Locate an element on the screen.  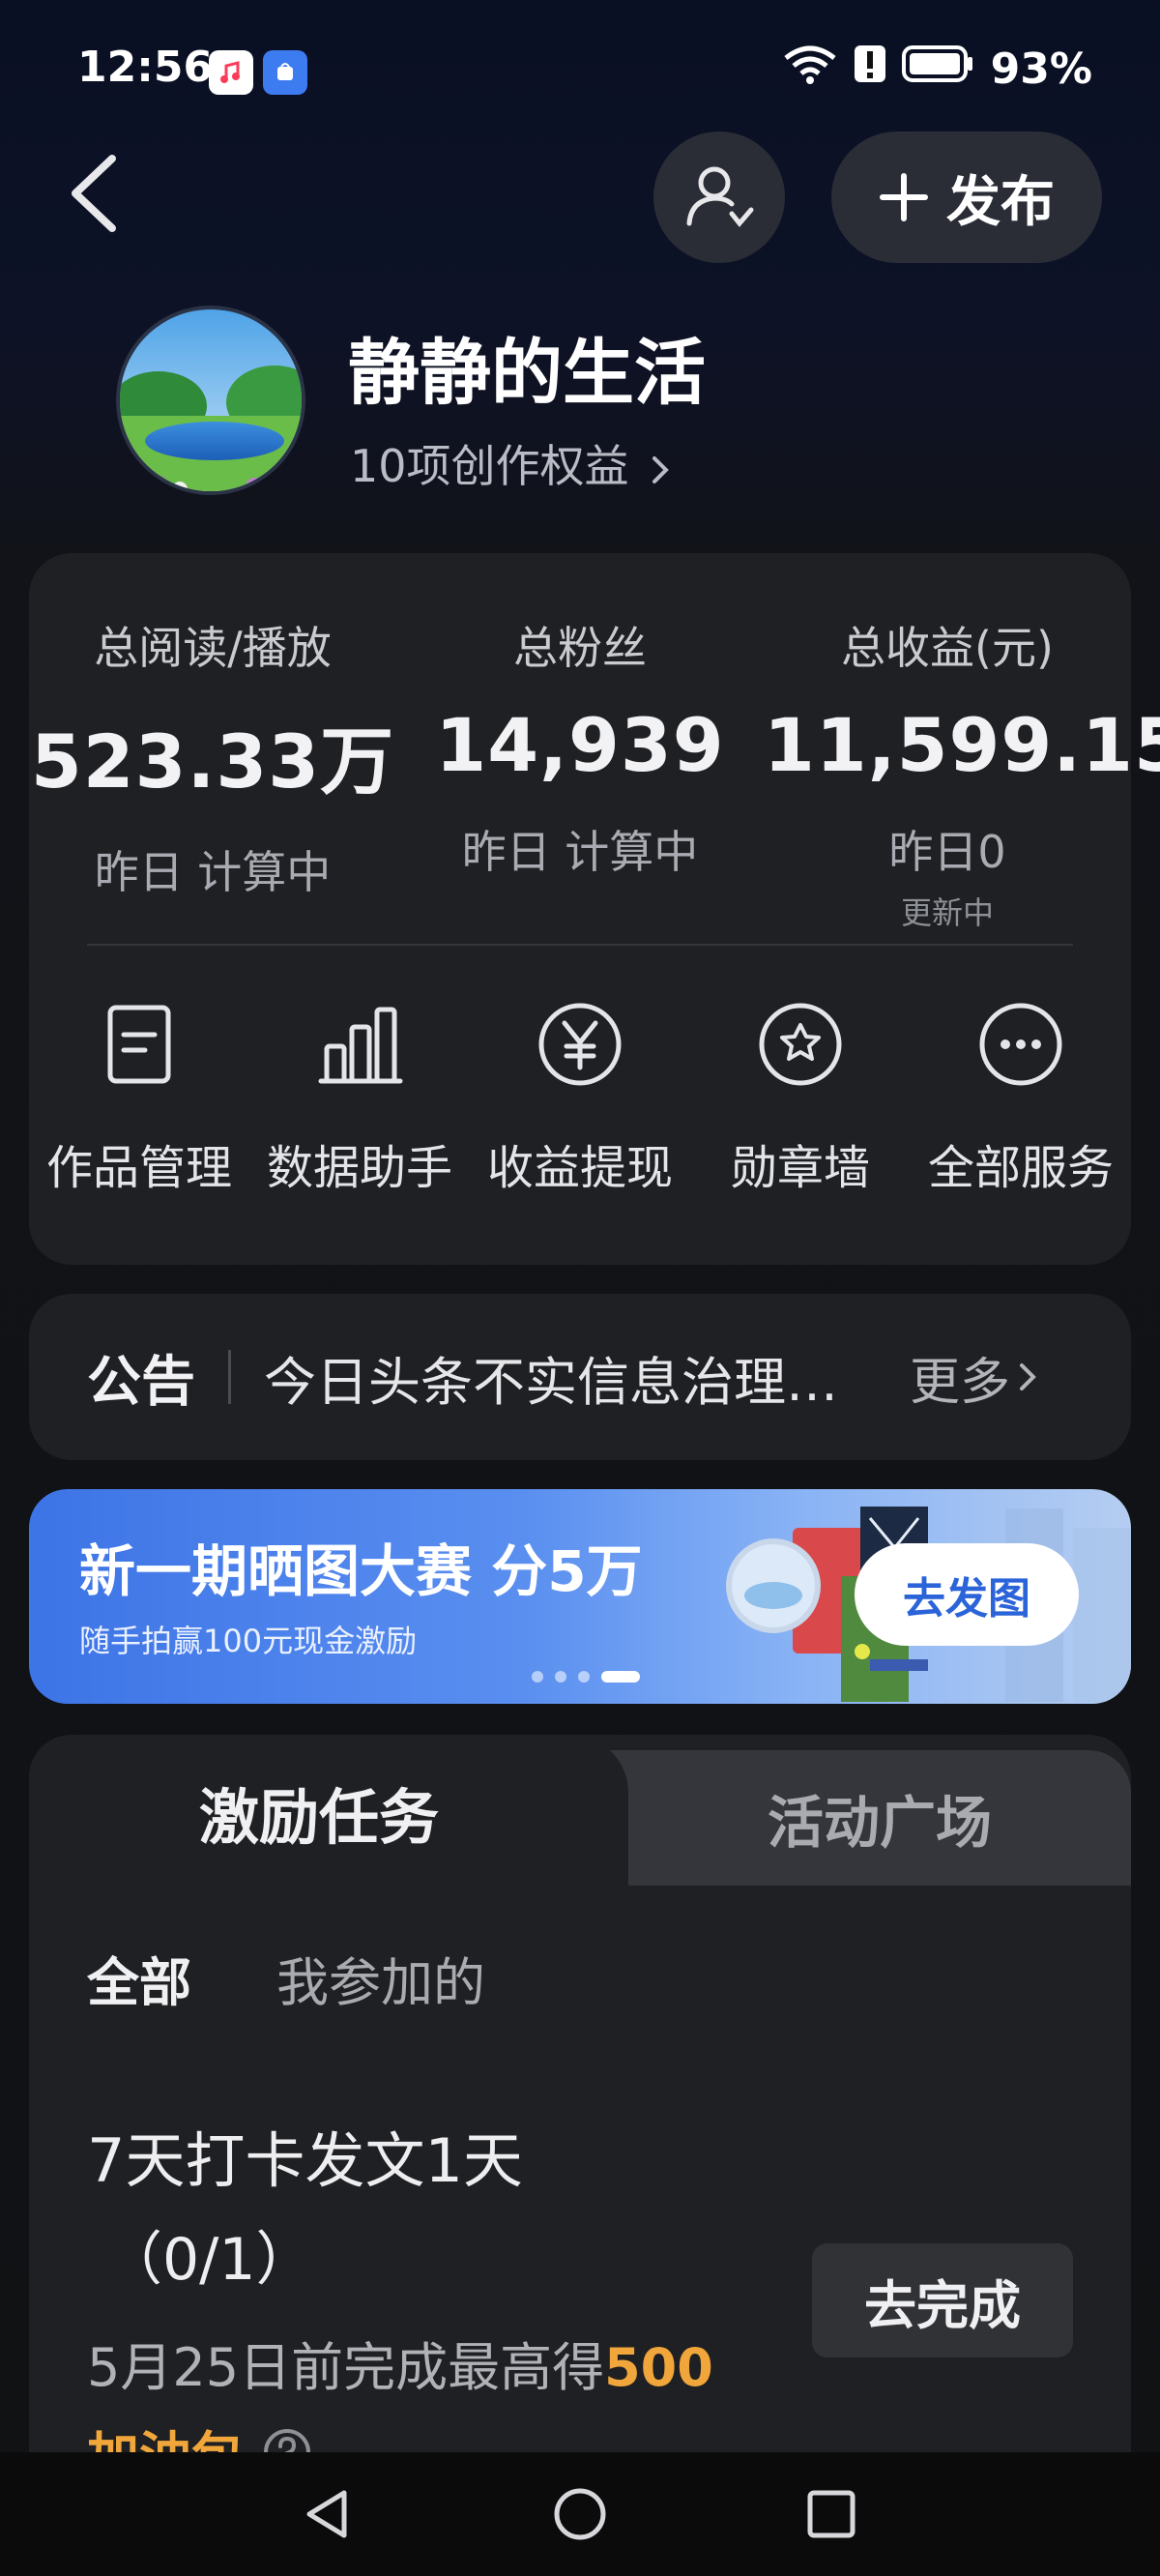
stat-sub-status: 更新中 is located at coordinates (947, 912).